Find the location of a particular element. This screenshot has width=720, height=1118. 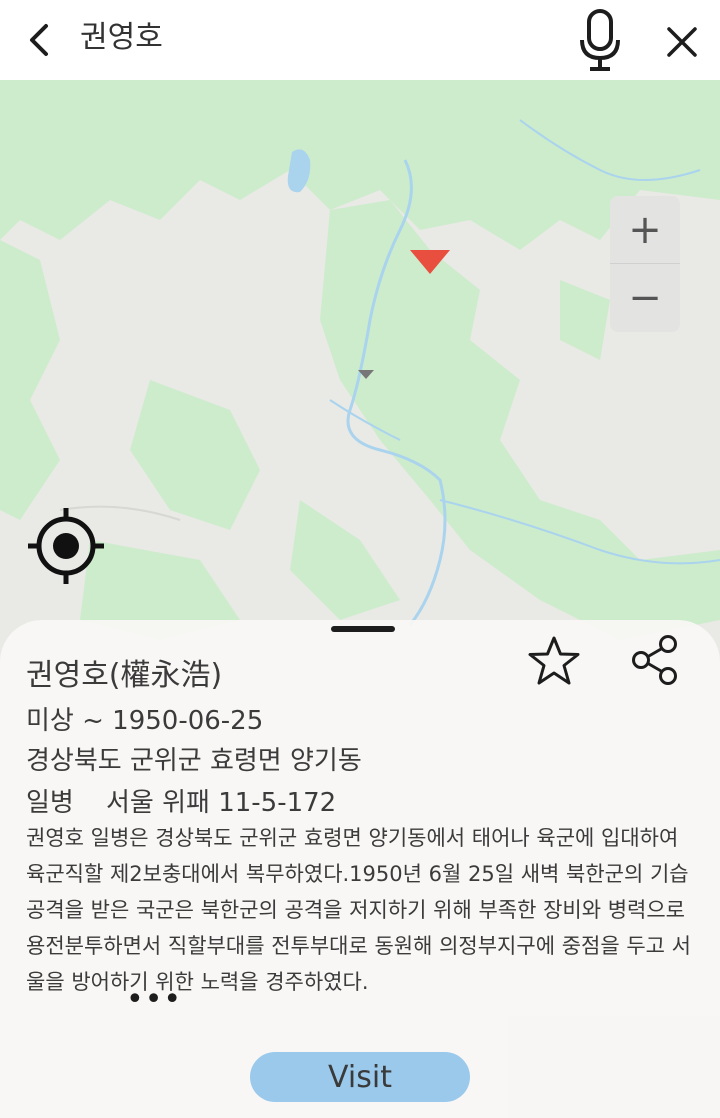

star-outline-icon is located at coordinates (554, 662).